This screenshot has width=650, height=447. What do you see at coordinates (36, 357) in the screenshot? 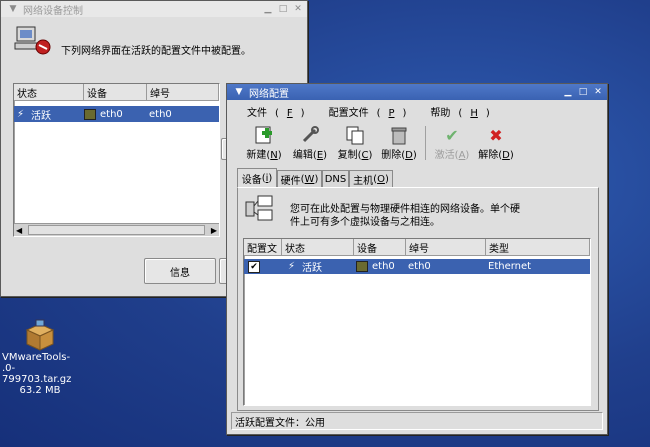
I see `icon-label-line1: VMwareTools-` at bounding box center [36, 357].